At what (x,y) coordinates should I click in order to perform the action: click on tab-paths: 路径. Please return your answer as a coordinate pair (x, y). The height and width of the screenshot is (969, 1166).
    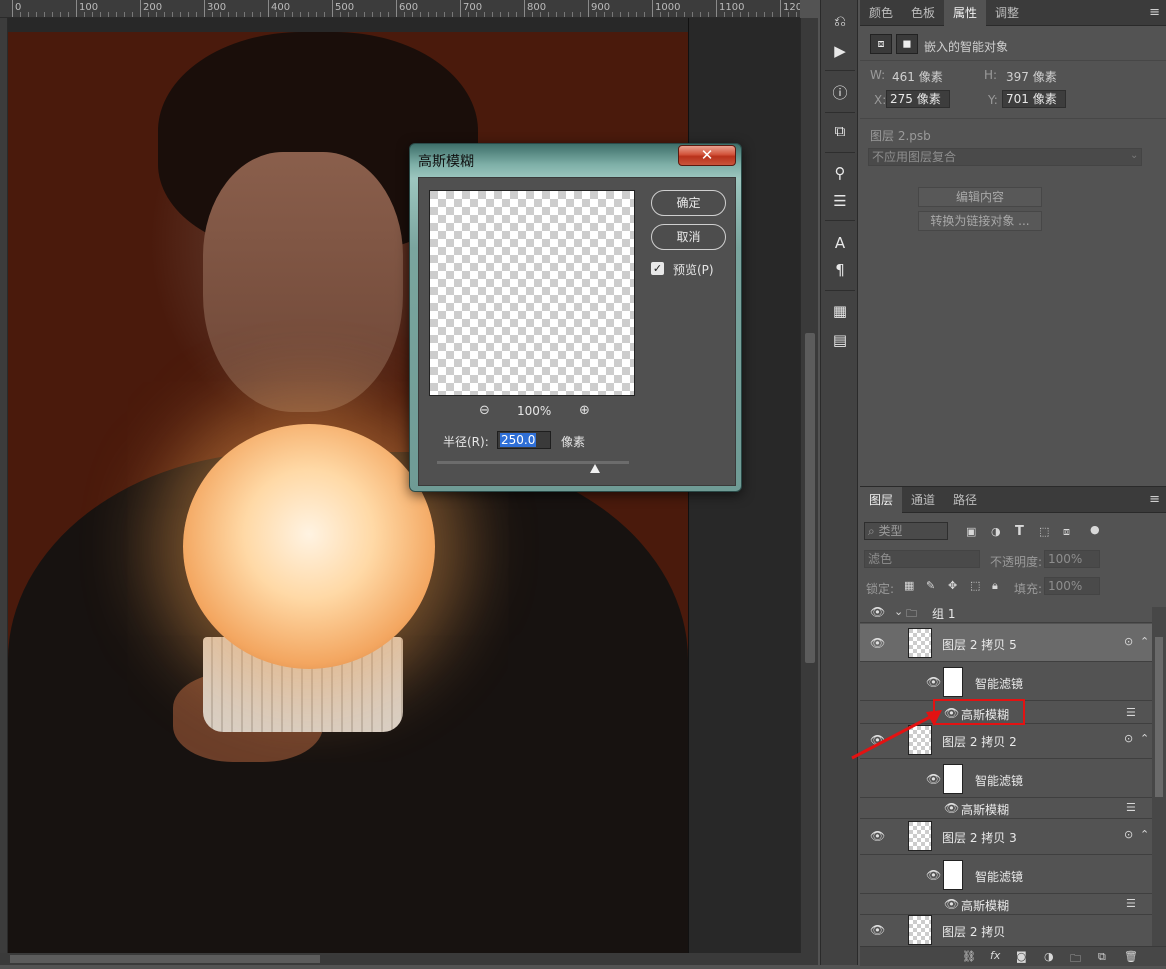
    Looking at the image, I should click on (965, 500).